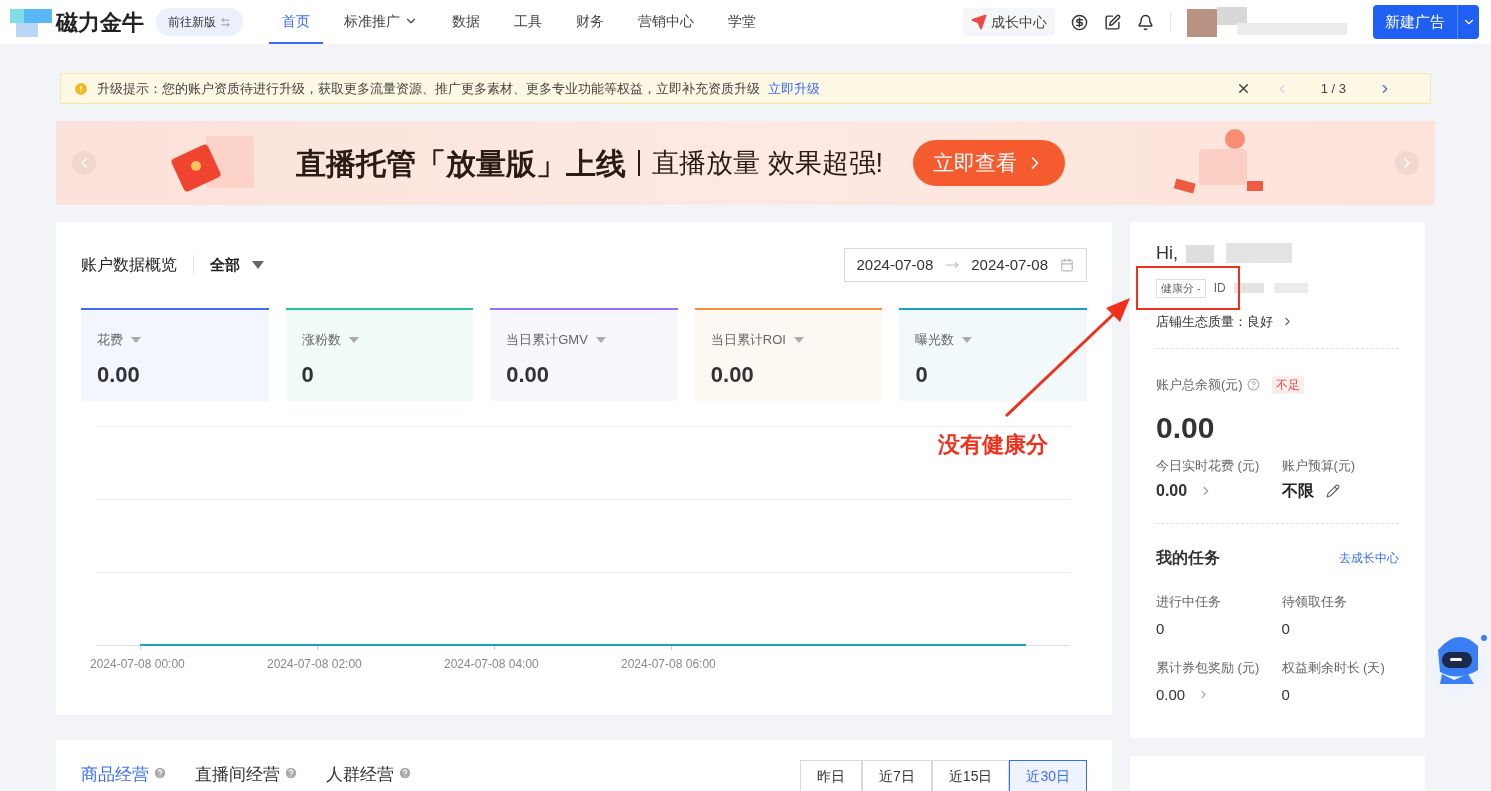 This screenshot has width=1491, height=791. I want to click on range-tab: 近7日, so click(897, 775).